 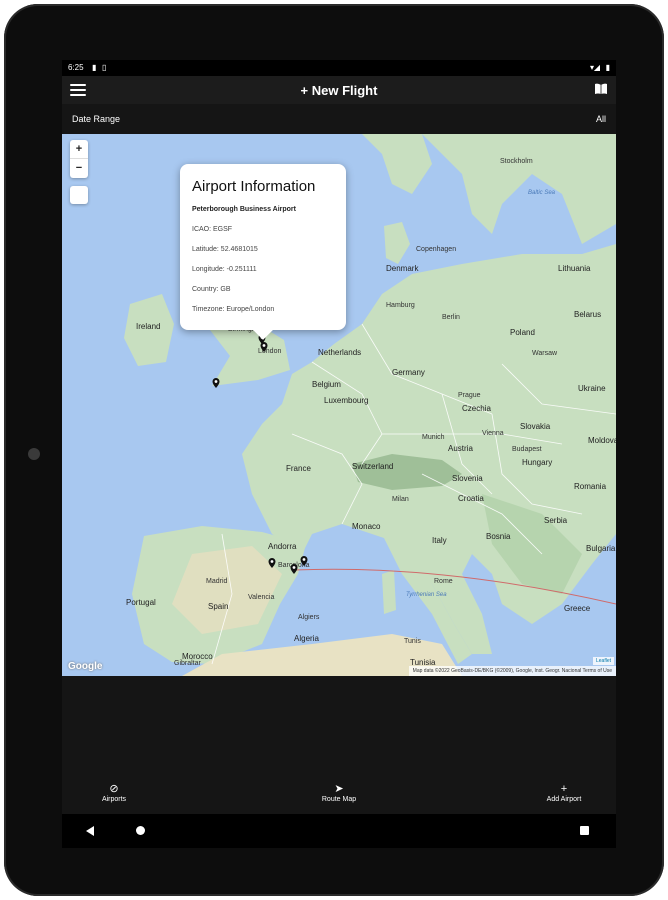 What do you see at coordinates (217, 581) in the screenshot?
I see `city-label: Madrid` at bounding box center [217, 581].